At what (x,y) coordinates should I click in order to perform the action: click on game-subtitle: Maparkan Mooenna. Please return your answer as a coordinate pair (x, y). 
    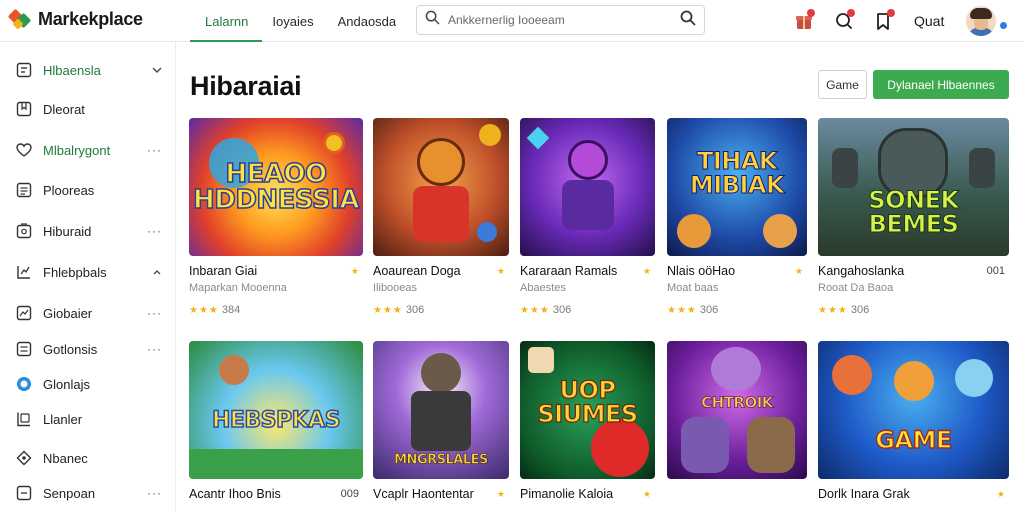
    Looking at the image, I should click on (238, 288).